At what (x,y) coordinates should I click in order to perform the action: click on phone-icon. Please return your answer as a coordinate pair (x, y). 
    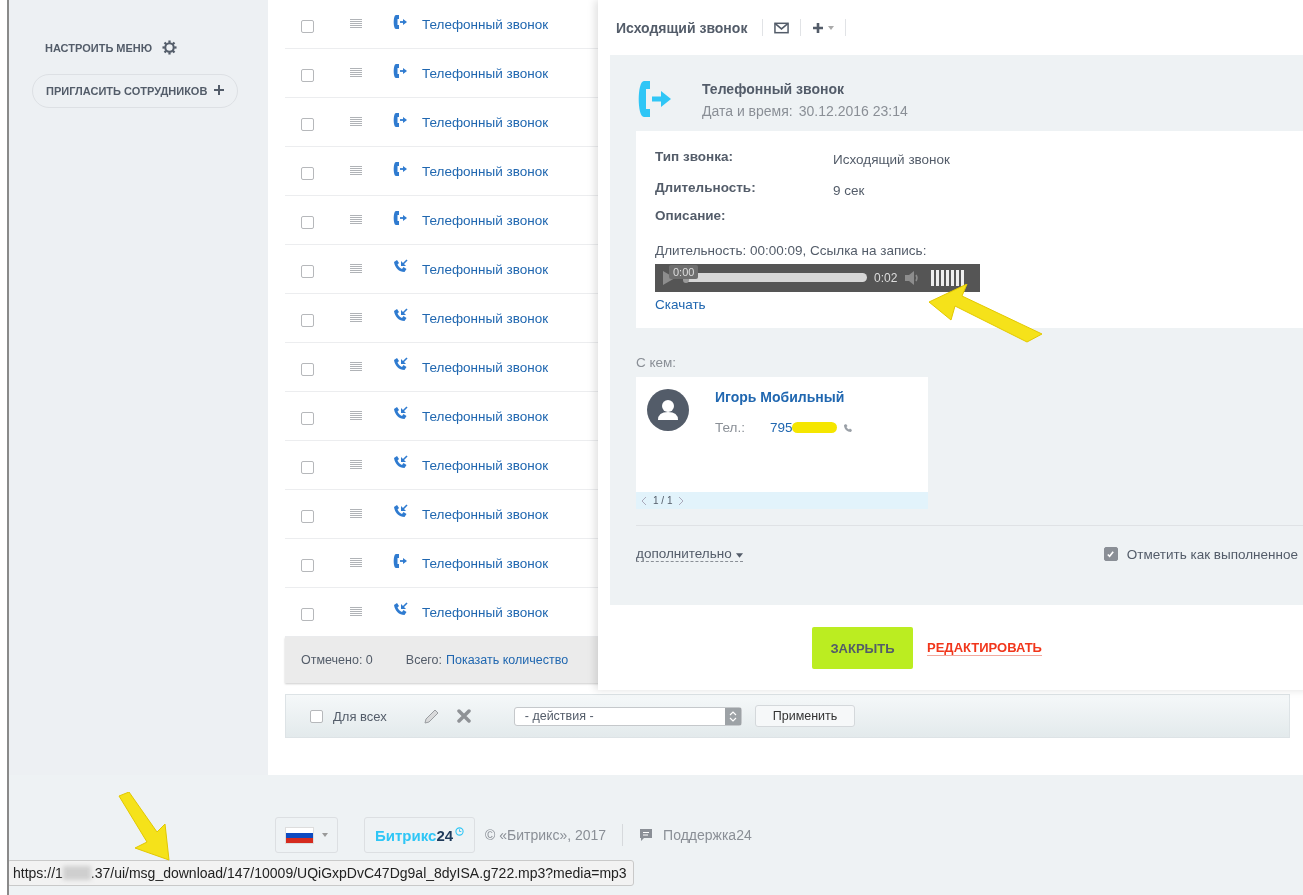
    Looking at the image, I should click on (848, 427).